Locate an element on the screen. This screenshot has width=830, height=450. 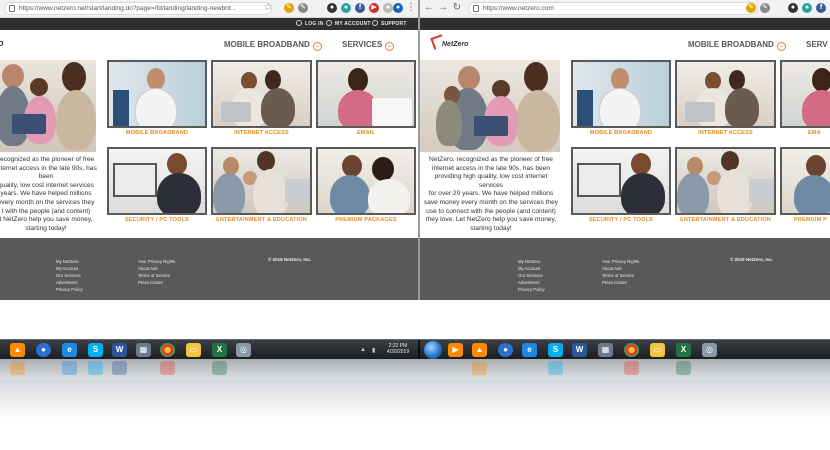
reload-icon: ↻ is located at coordinates (457, 8).